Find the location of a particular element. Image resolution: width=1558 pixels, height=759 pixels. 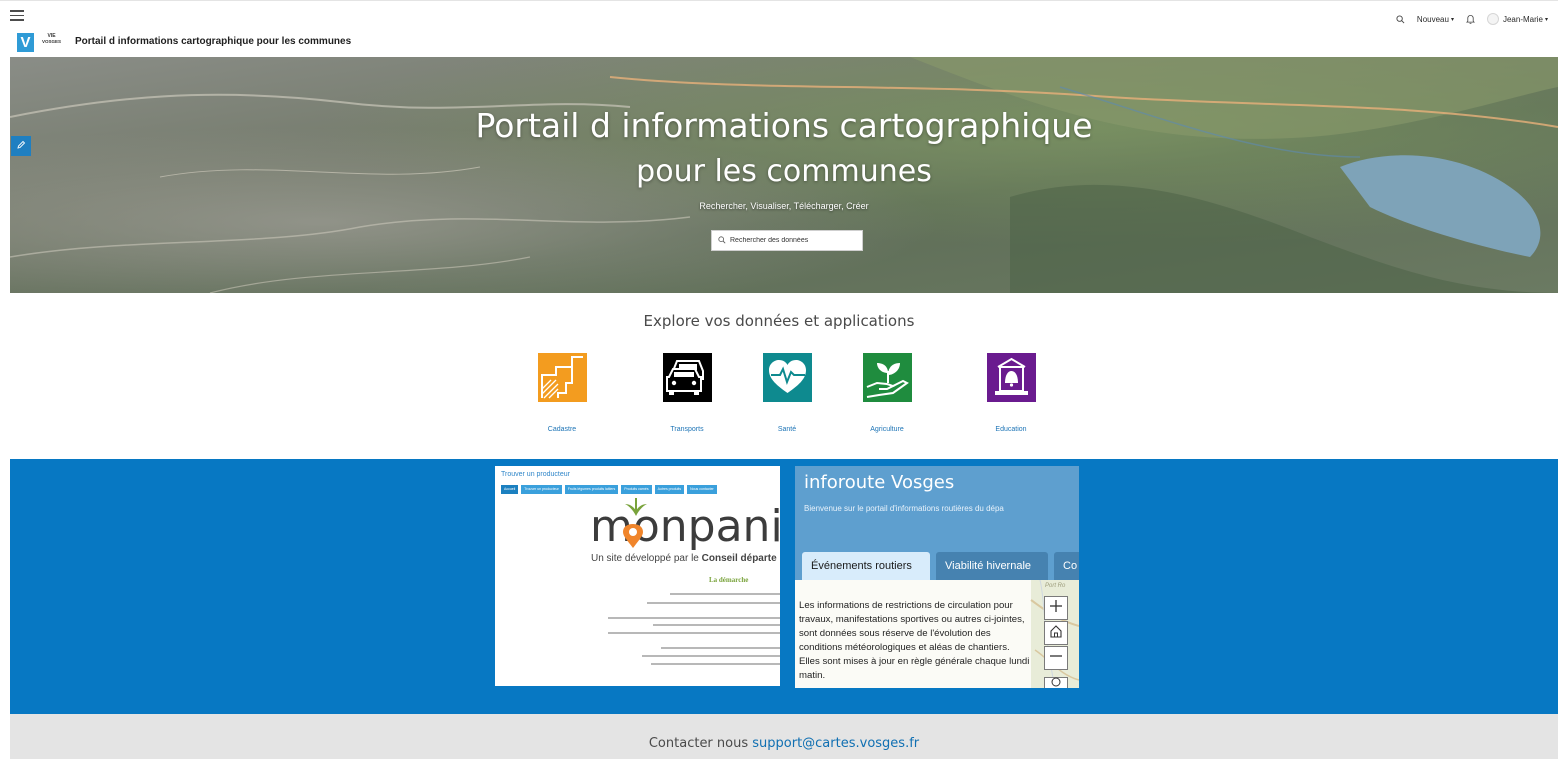

tile-label: Santé is located at coordinates (787, 429).